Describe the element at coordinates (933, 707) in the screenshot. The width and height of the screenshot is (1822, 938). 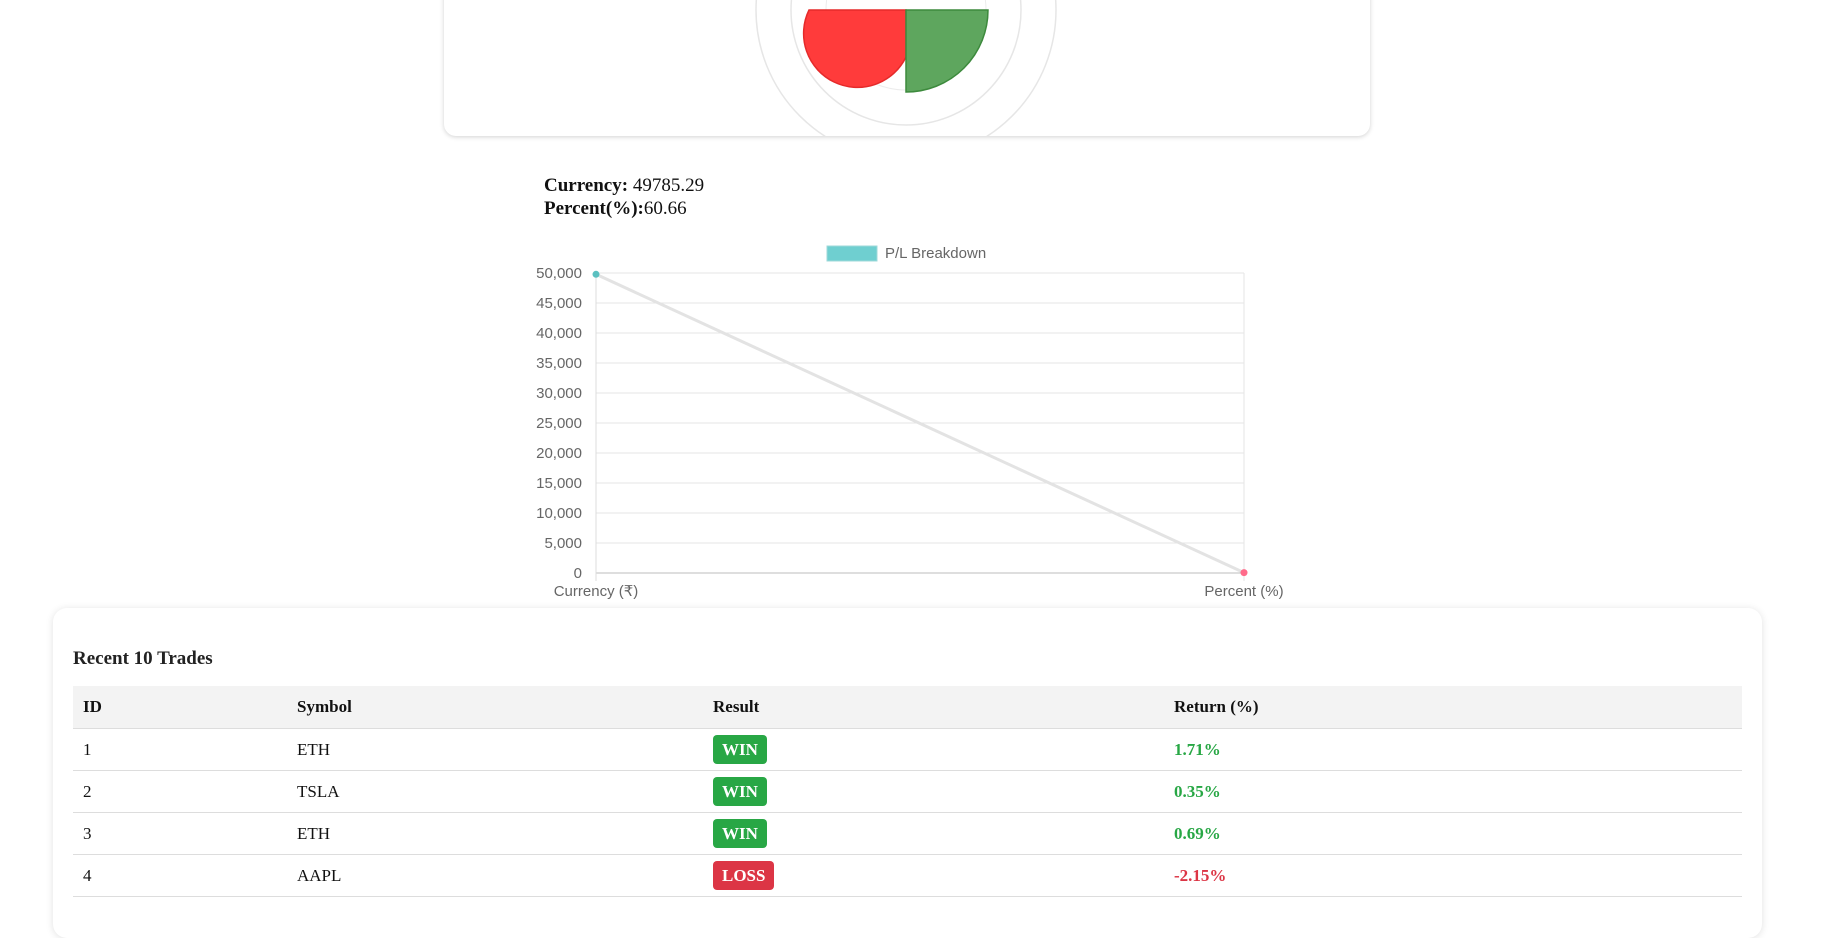
I see `column-header-result: Result` at that location.